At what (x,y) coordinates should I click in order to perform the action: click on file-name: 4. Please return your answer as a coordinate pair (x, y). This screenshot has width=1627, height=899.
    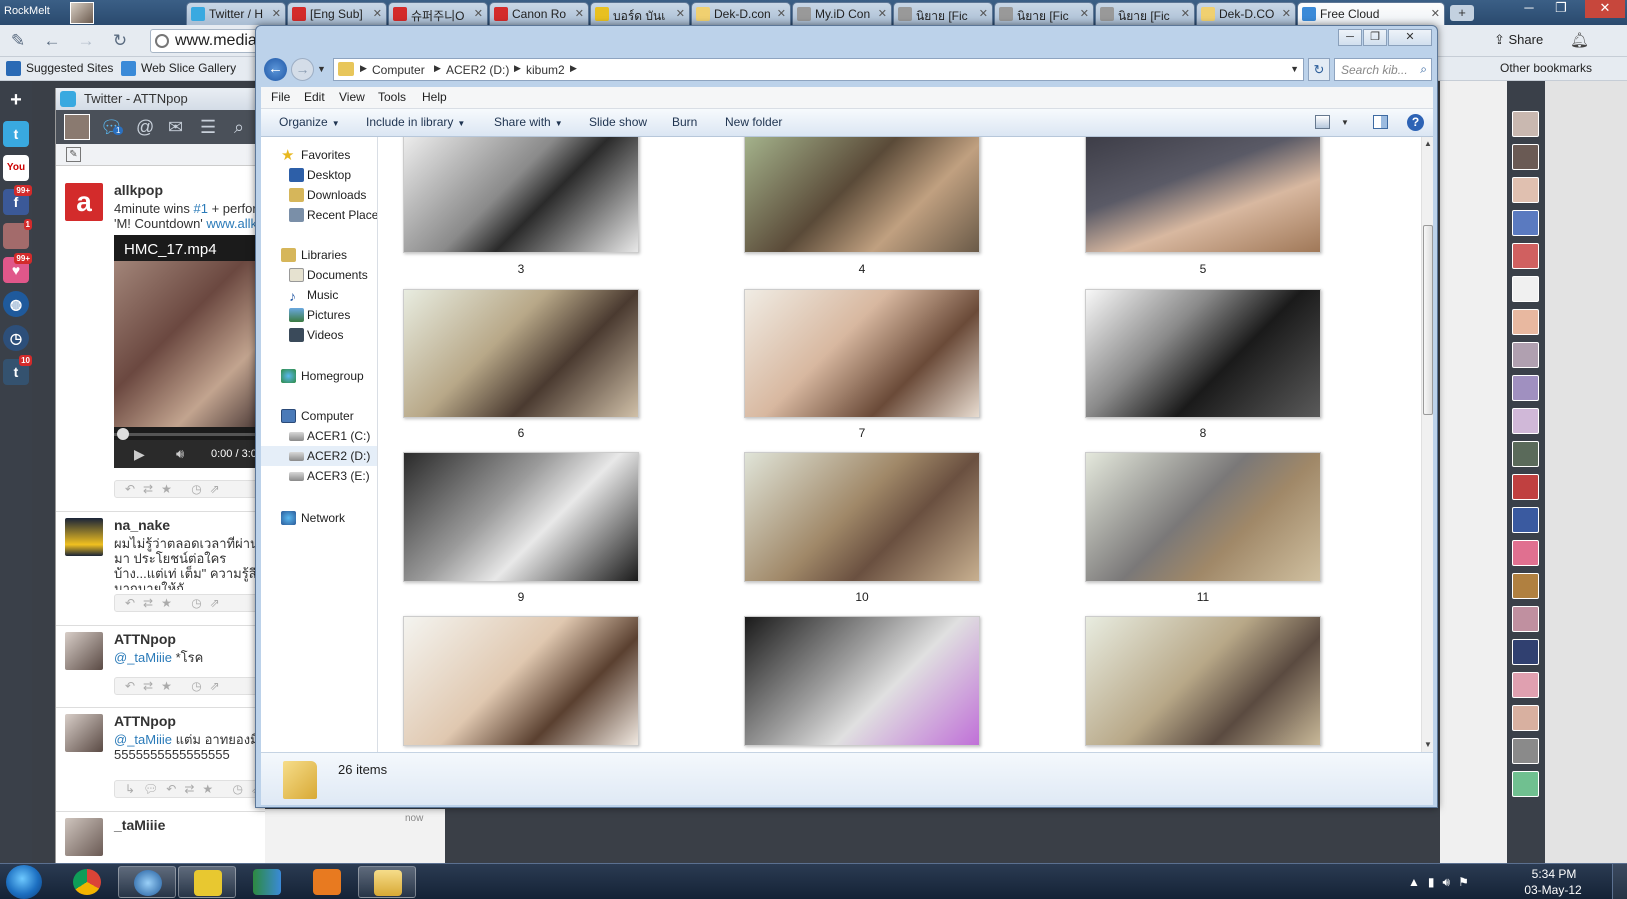
    Looking at the image, I should click on (862, 269).